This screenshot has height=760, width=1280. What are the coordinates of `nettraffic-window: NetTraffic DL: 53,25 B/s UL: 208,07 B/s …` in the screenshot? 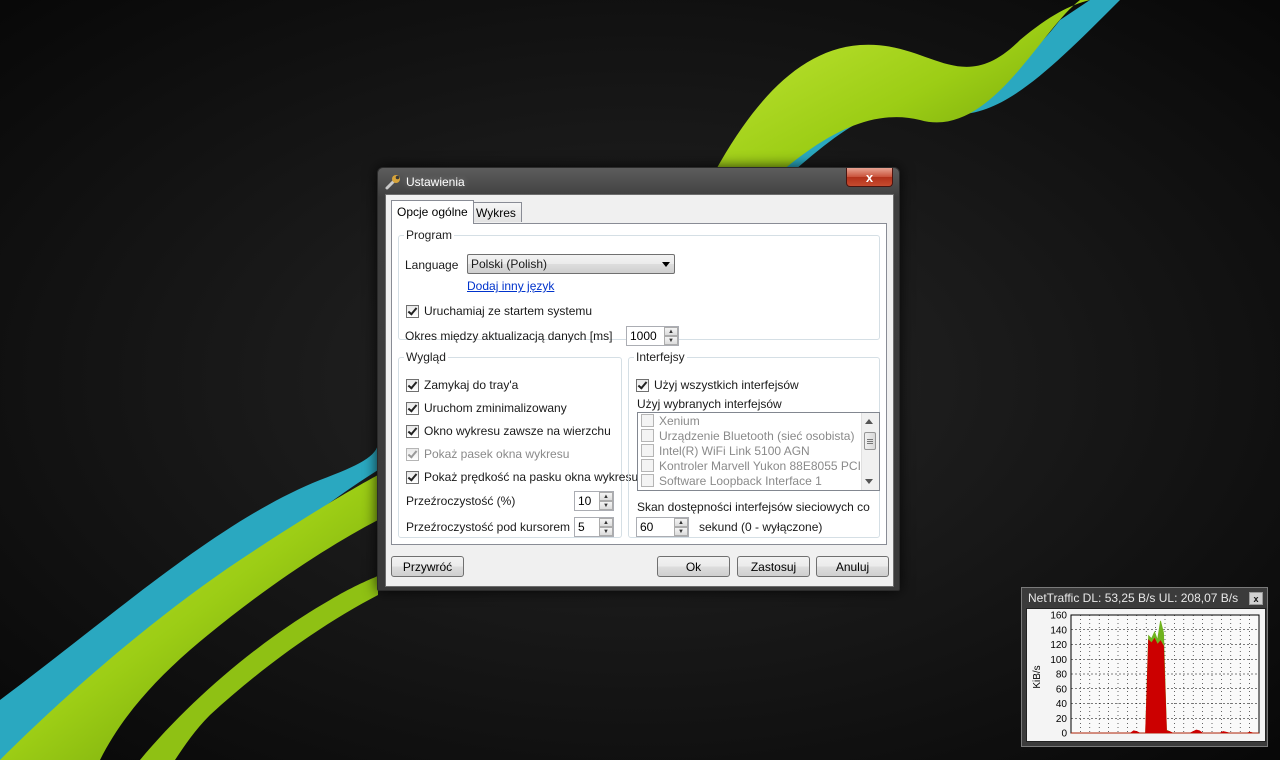 It's located at (1144, 667).